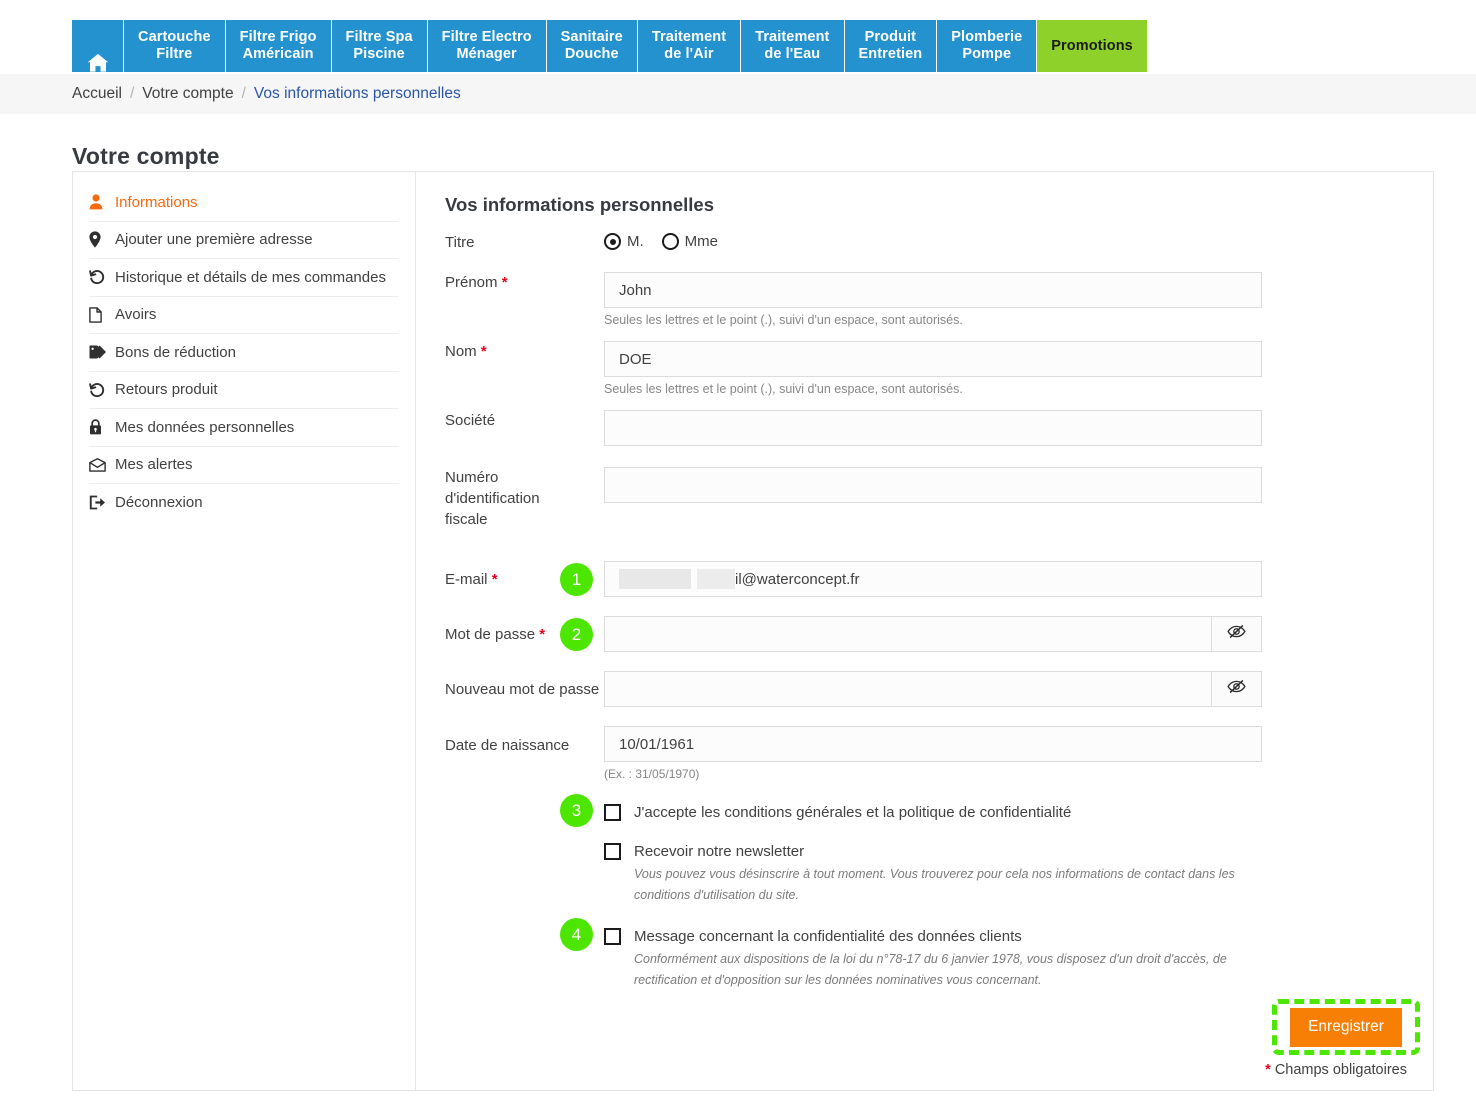  What do you see at coordinates (102, 464) in the screenshot?
I see `envelope-icon` at bounding box center [102, 464].